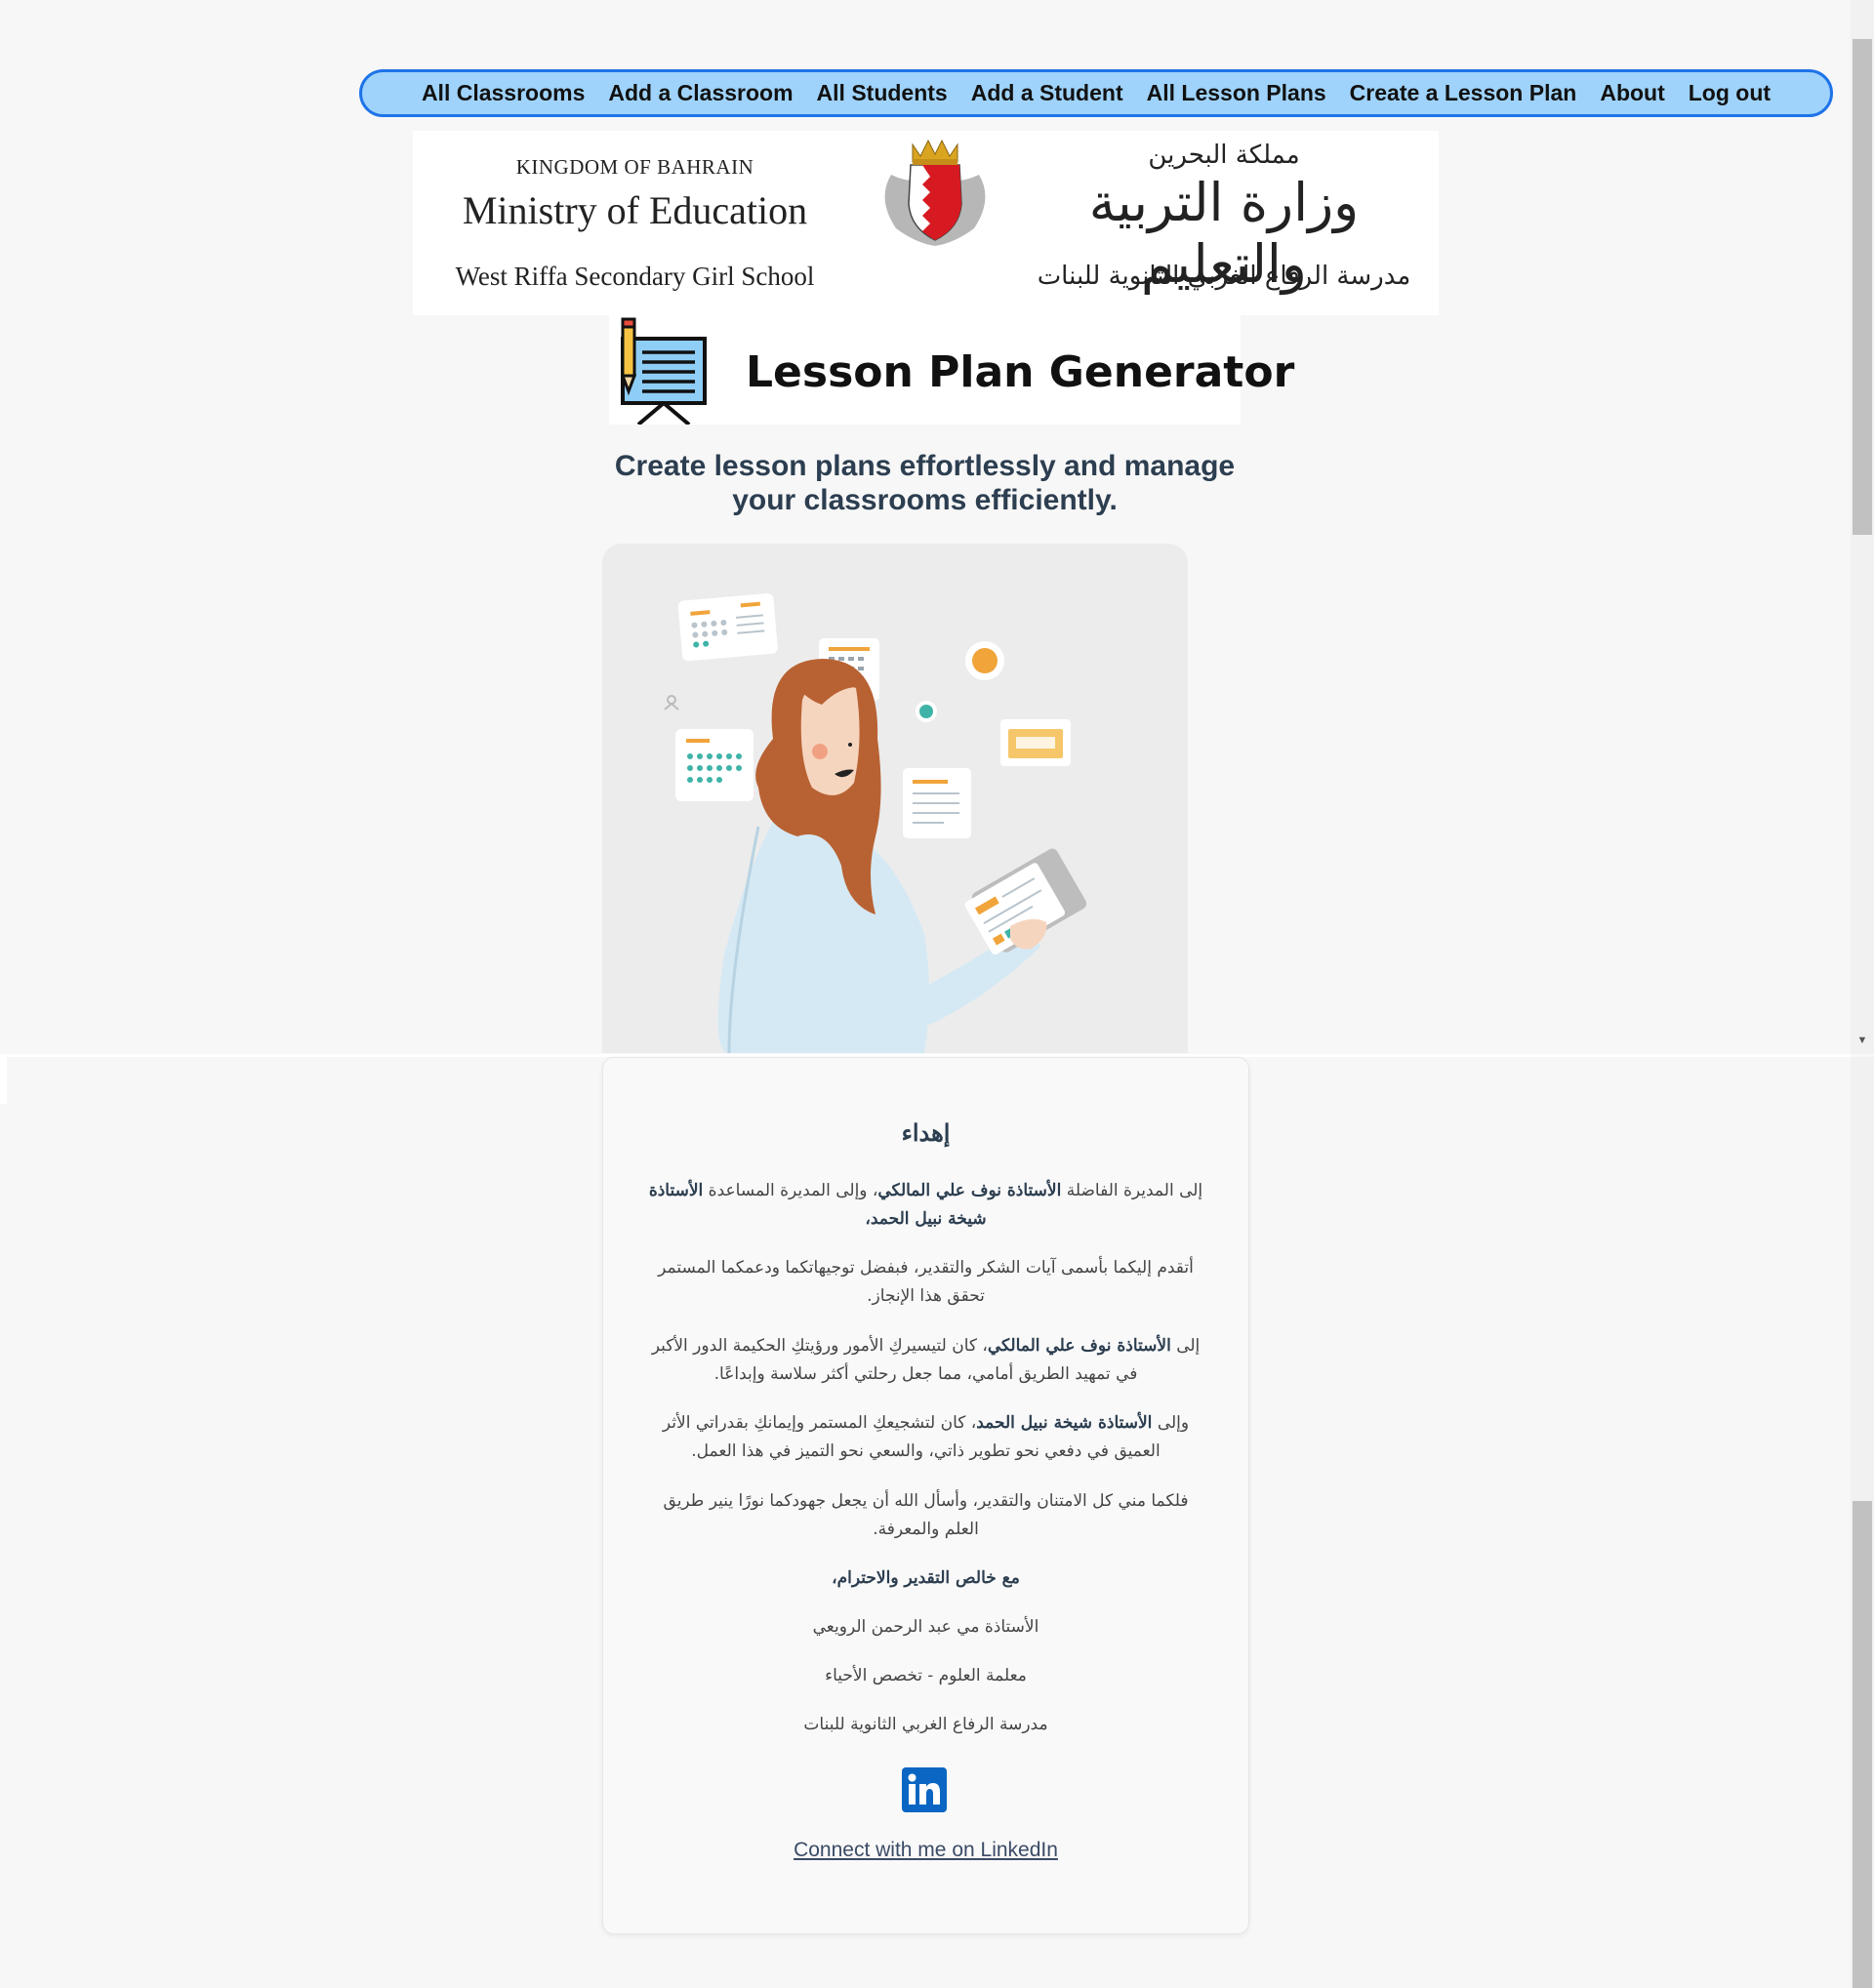 The height and width of the screenshot is (1988, 1874). Describe the element at coordinates (926, 1132) in the screenshot. I see `dedication-title: إهداء` at that location.